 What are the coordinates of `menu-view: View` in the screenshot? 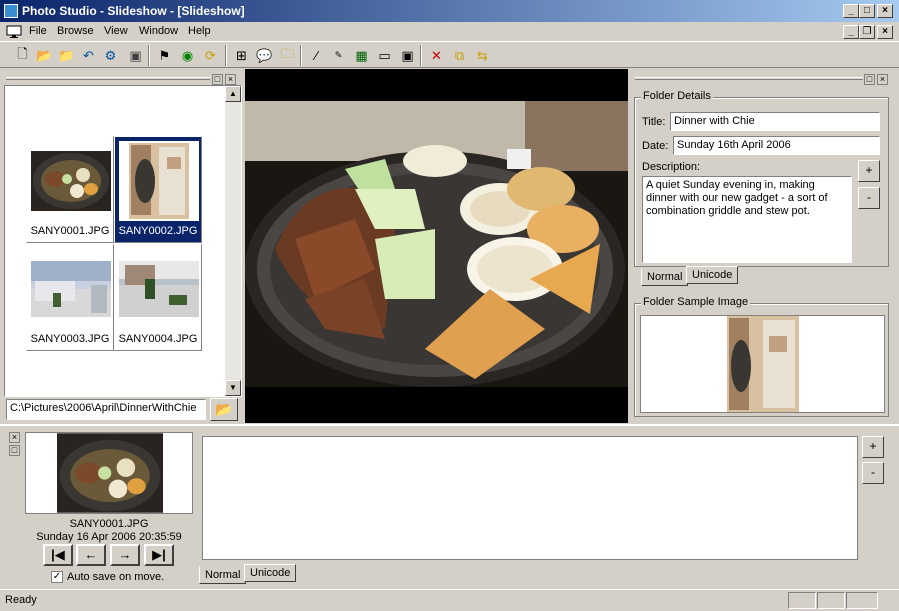 It's located at (116, 31).